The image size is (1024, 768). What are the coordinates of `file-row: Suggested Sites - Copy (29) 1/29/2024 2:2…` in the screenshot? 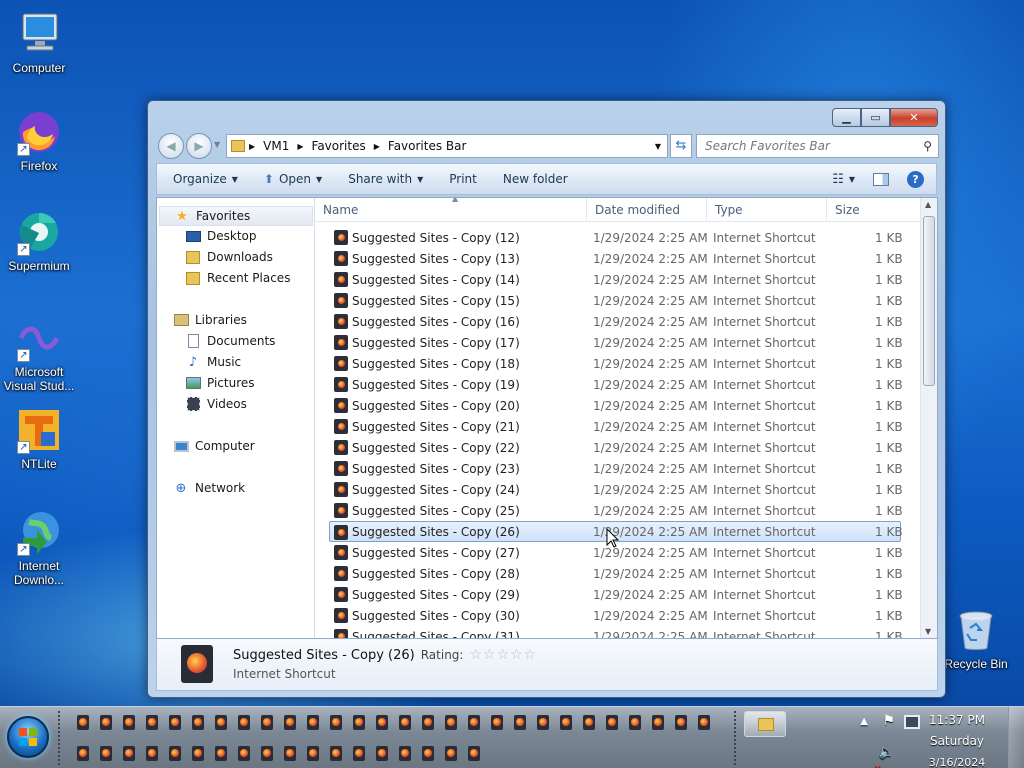 It's located at (618, 594).